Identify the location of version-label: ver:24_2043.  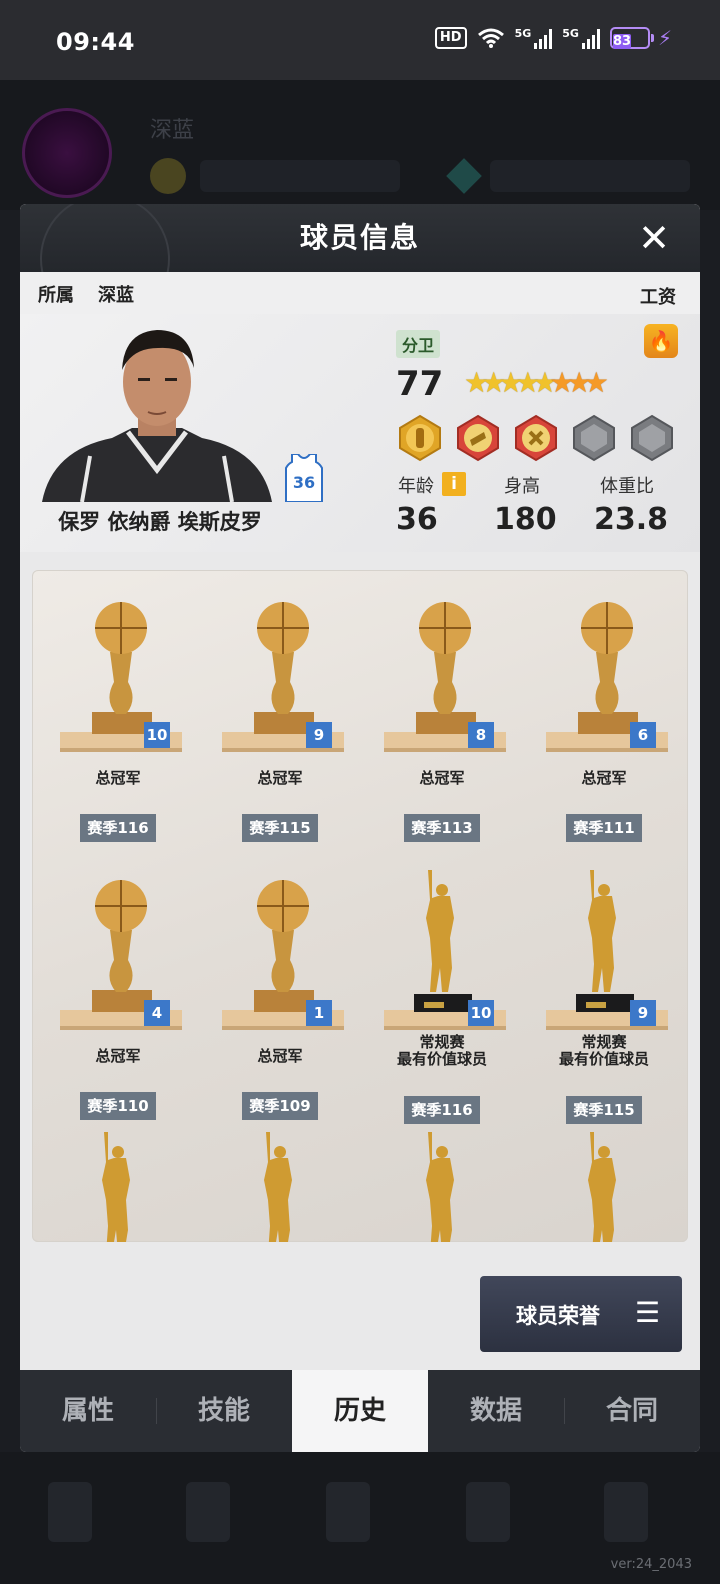
(651, 1564).